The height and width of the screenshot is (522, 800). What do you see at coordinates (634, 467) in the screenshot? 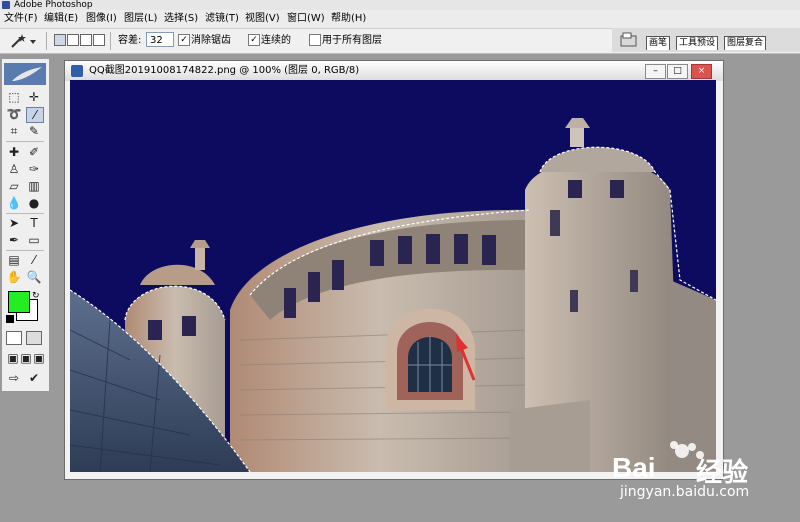
I see `baidu-watermark-brand: Bai` at bounding box center [634, 467].